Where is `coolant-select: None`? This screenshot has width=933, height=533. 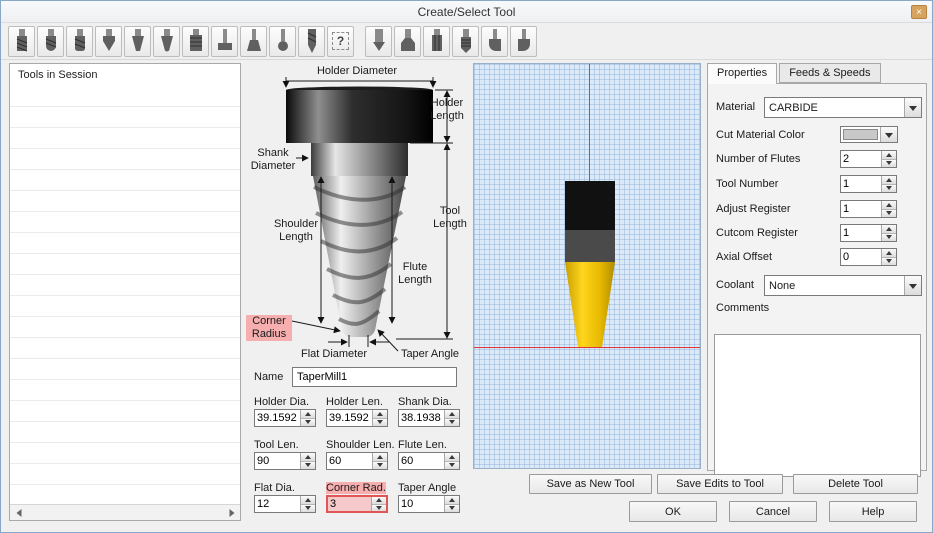 coolant-select: None is located at coordinates (843, 285).